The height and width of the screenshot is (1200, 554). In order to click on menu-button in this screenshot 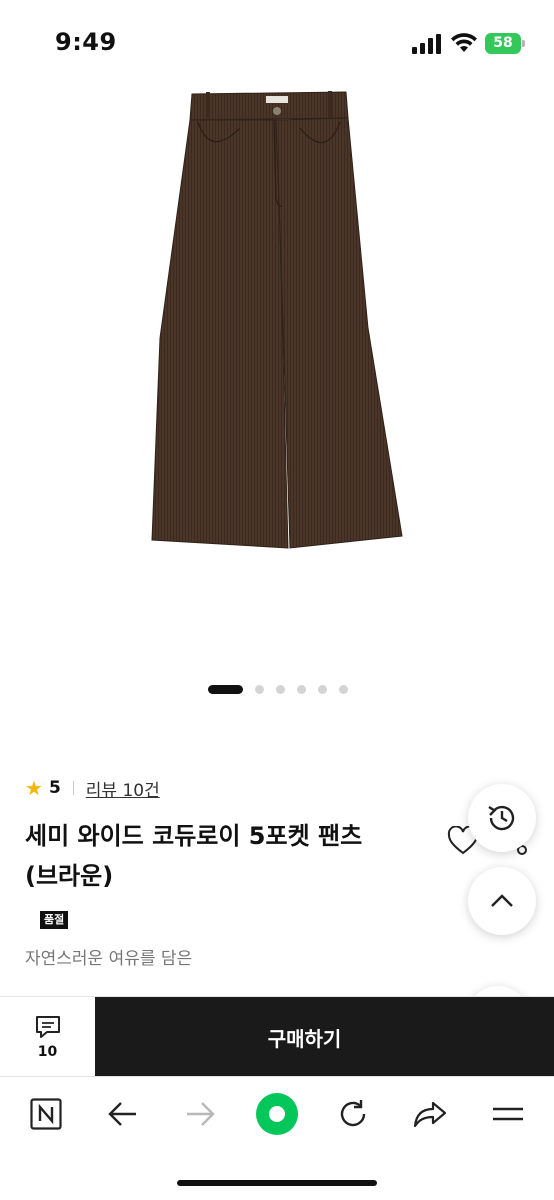, I will do `click(508, 1114)`.